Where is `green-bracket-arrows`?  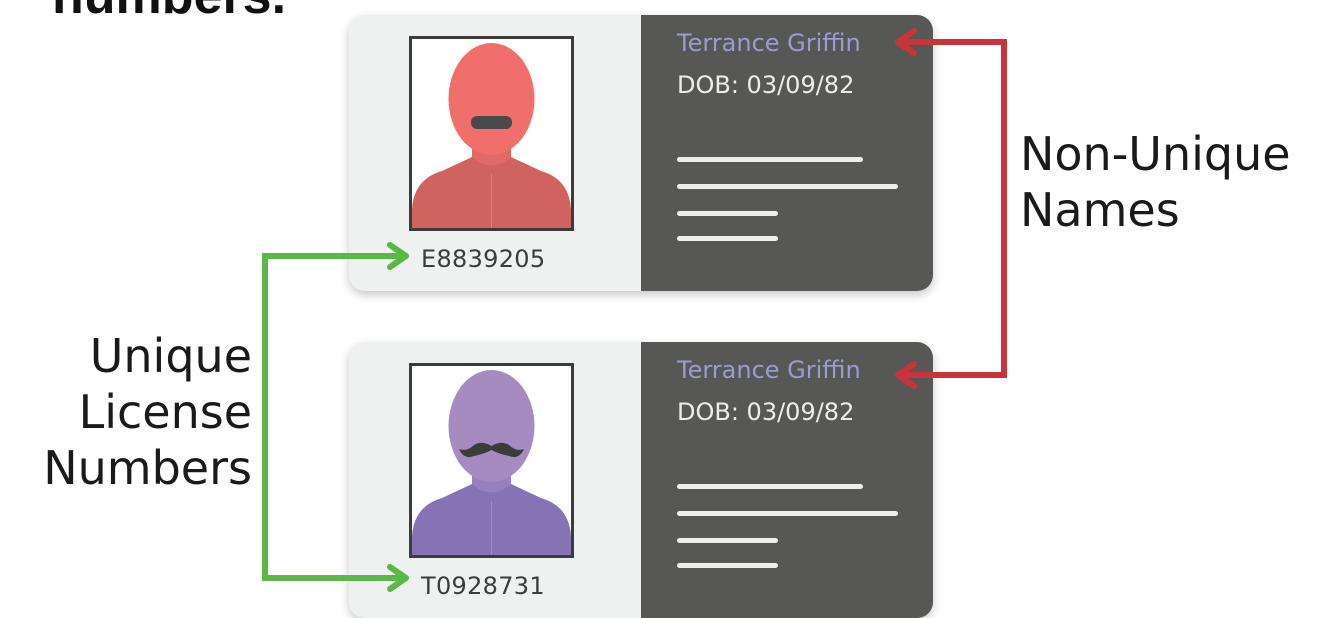
green-bracket-arrows is located at coordinates (335, 417).